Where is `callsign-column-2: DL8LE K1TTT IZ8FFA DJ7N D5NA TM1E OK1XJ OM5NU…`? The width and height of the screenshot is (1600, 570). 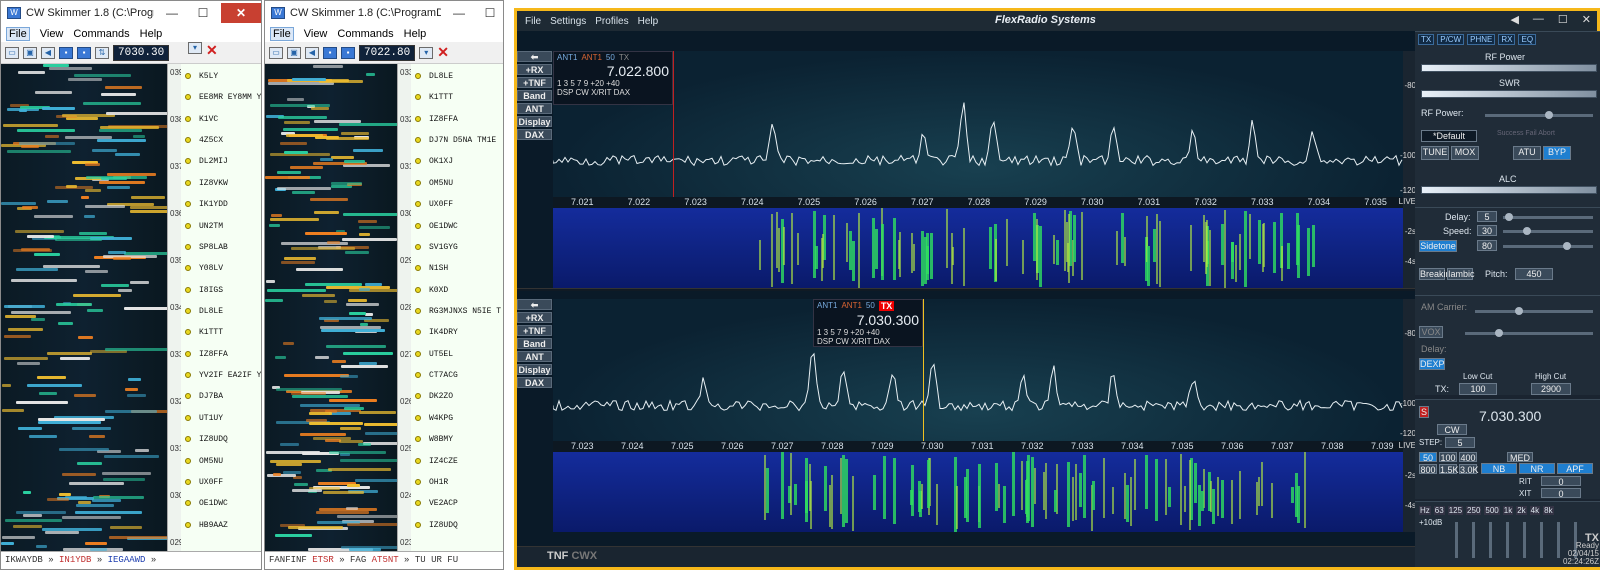 callsign-column-2: DL8LE K1TTT IZ8FFA DJ7N D5NA TM1E OK1XJ OM5NU… is located at coordinates (457, 307).